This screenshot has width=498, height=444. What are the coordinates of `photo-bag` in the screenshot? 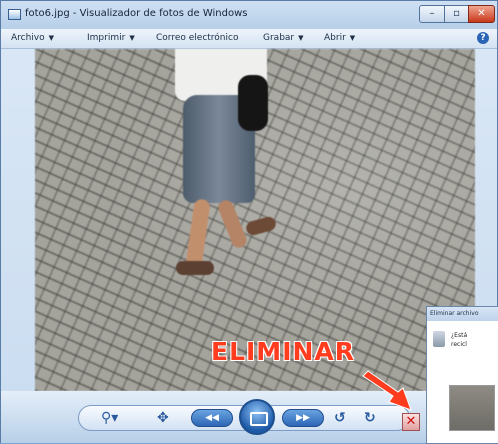 It's located at (253, 103).